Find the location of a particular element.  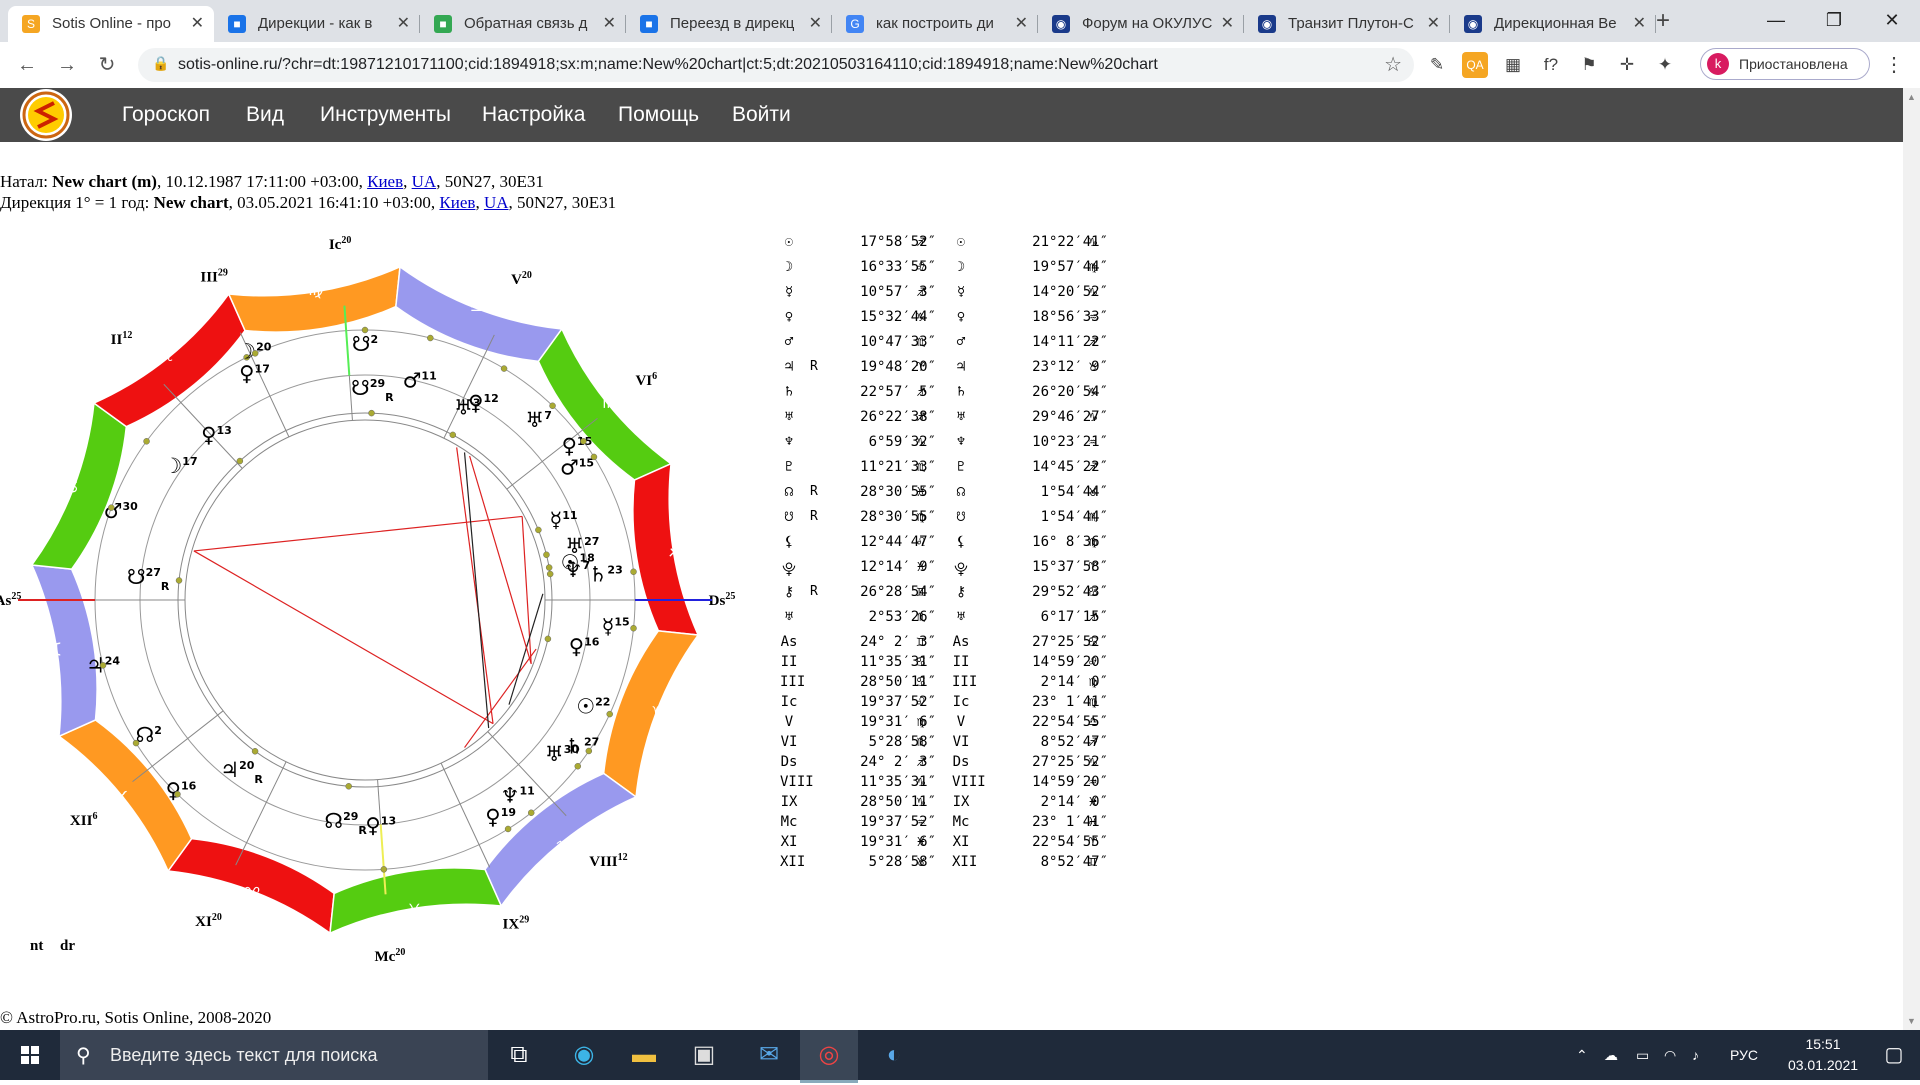

tray-expand-icon: ⌃ is located at coordinates (1582, 1055).